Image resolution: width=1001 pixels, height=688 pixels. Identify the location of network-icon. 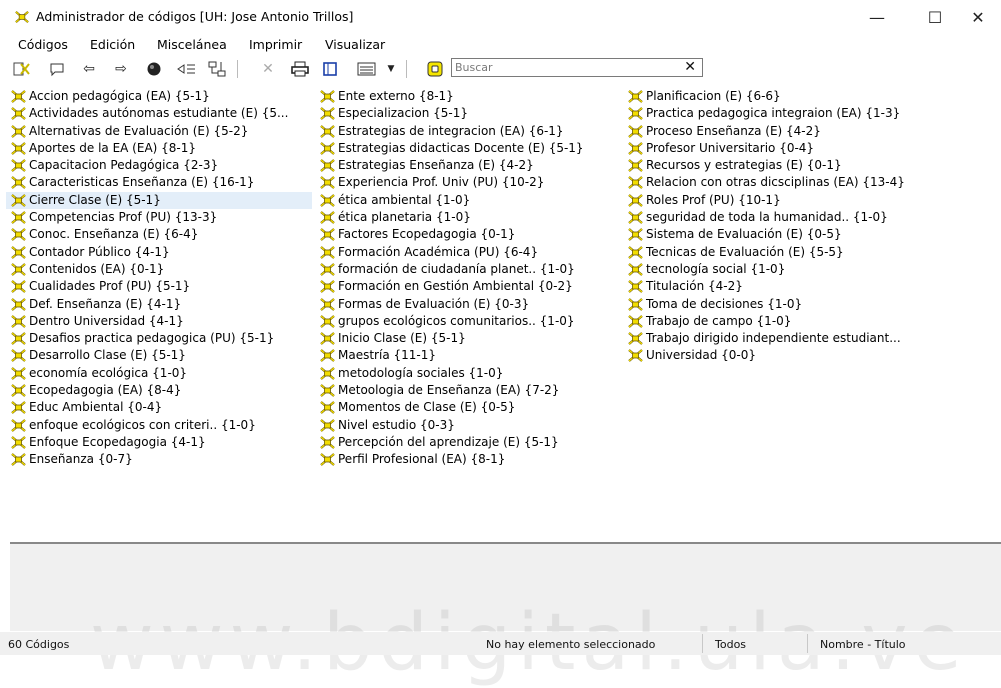
(217, 69).